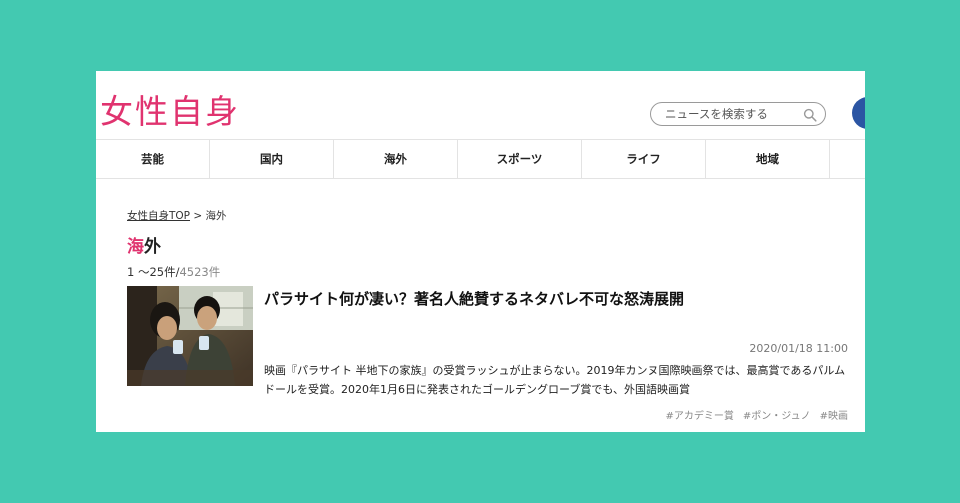  I want to click on menu-button, so click(858, 113).